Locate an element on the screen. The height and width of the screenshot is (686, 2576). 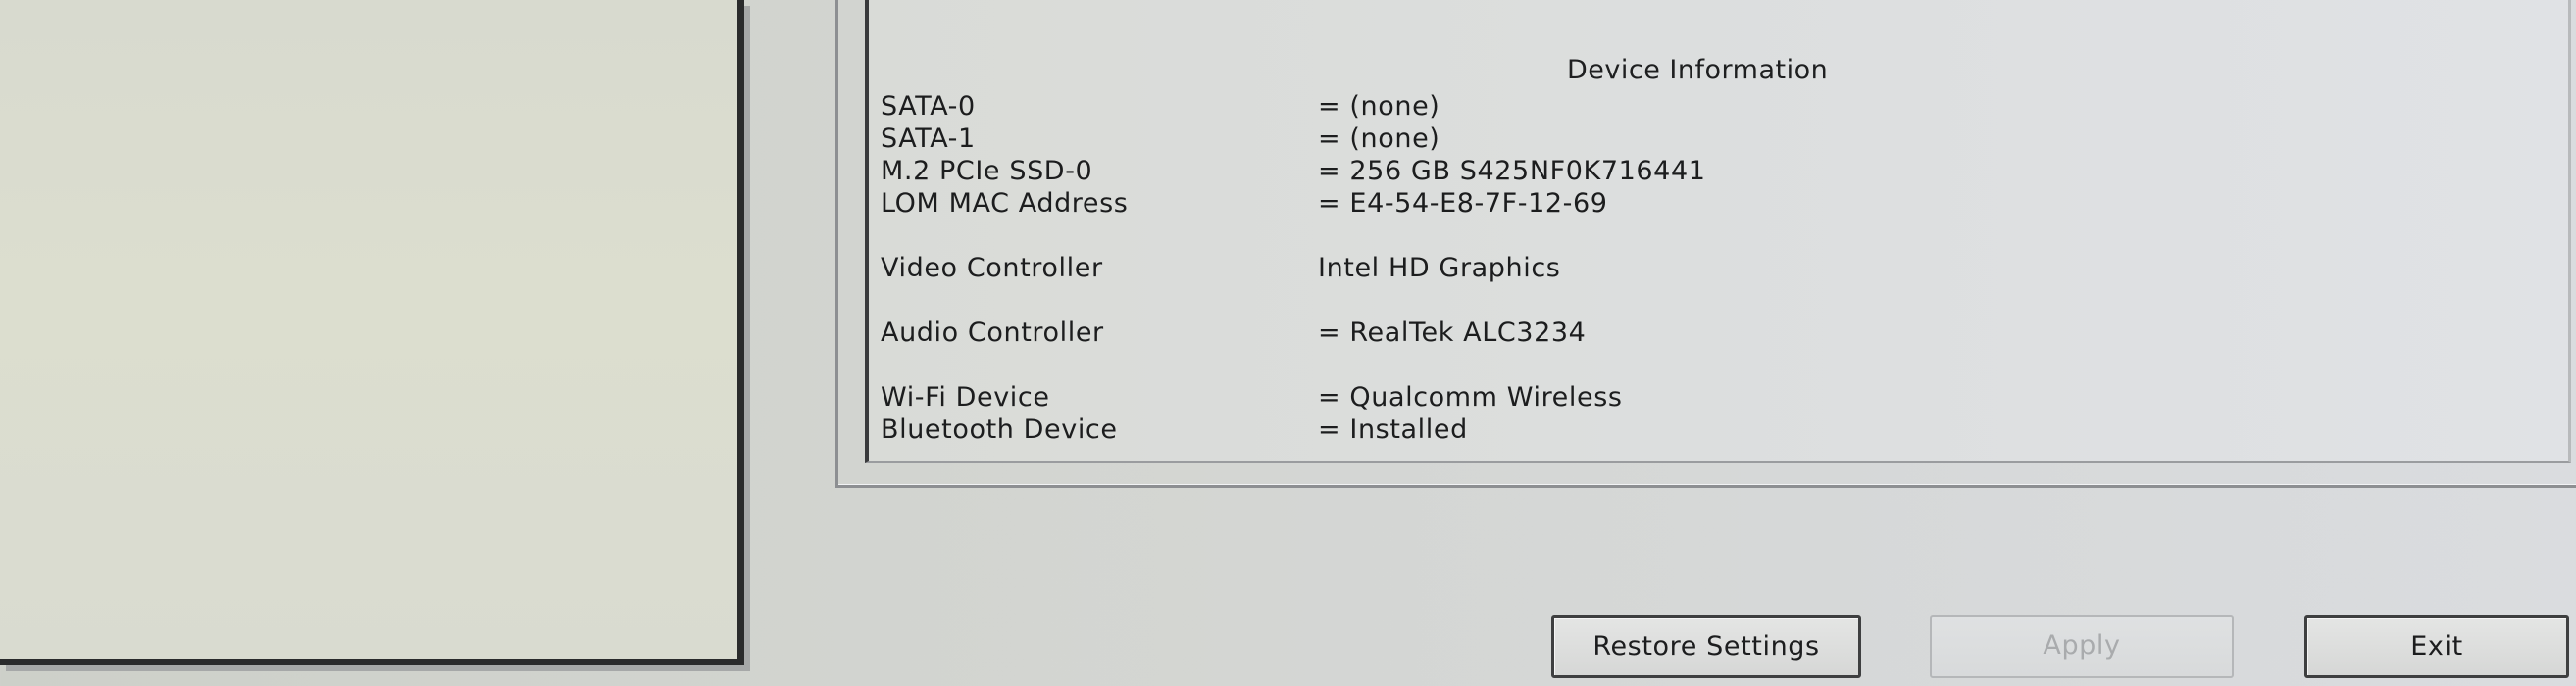
info-row-video-controller: Video Controller Intel HD Graphics is located at coordinates (1666, 269).